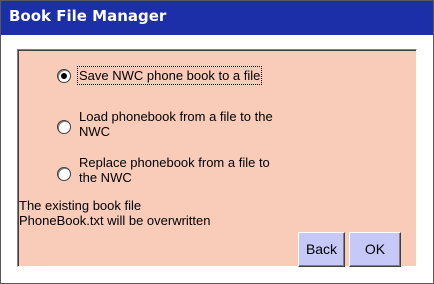 Image resolution: width=434 pixels, height=284 pixels. What do you see at coordinates (115, 220) in the screenshot?
I see `overwrite-warning-line2: PhoneBook.txt will be overwritten` at bounding box center [115, 220].